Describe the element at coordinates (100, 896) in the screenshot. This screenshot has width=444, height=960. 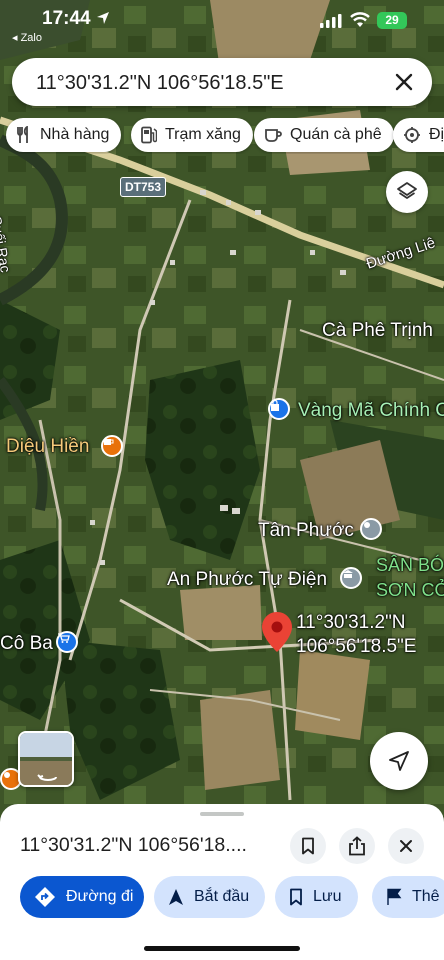
I see `directions-label: Đường đi` at that location.